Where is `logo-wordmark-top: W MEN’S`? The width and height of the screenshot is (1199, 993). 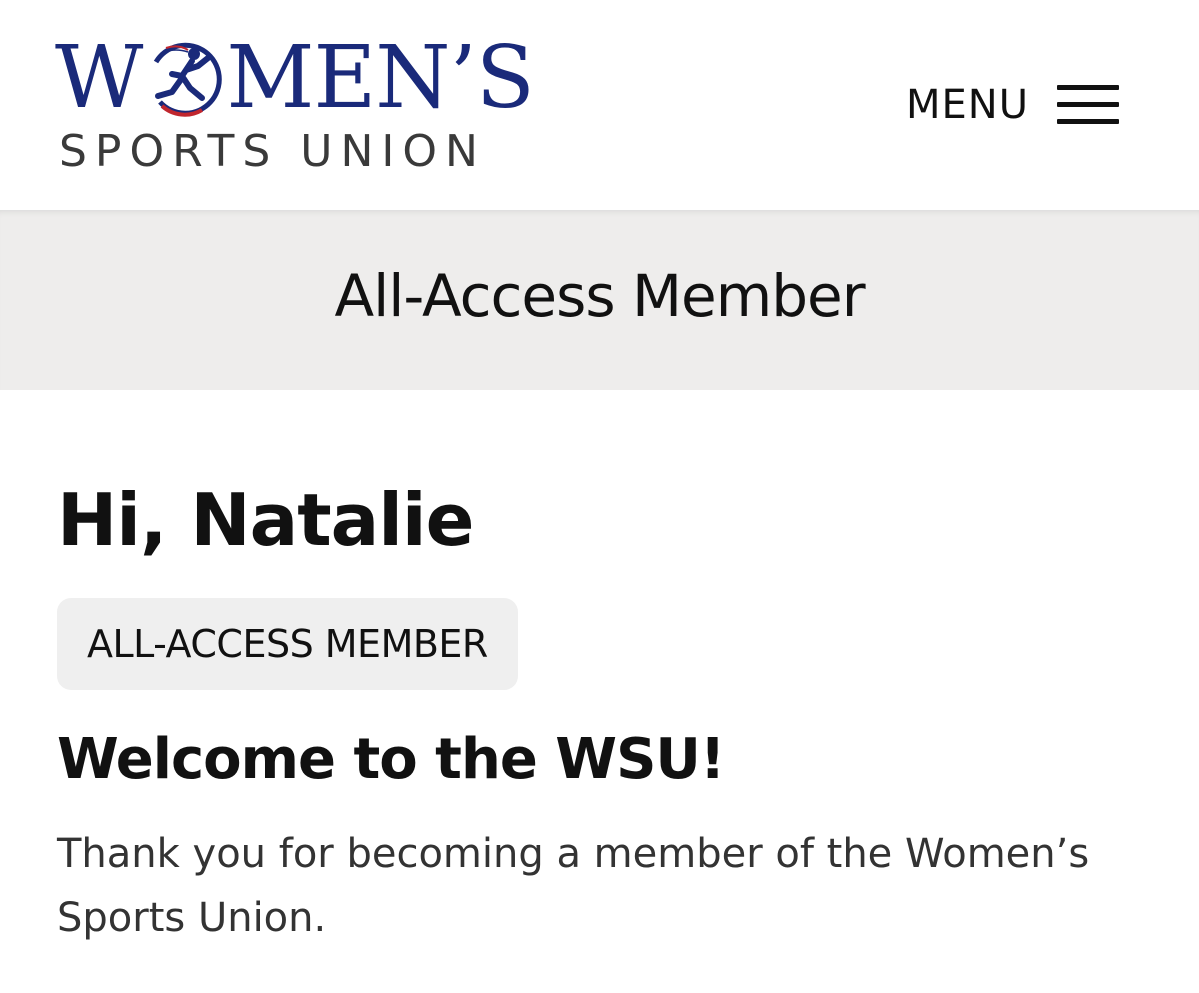 logo-wordmark-top: W MEN’S is located at coordinates (295, 78).